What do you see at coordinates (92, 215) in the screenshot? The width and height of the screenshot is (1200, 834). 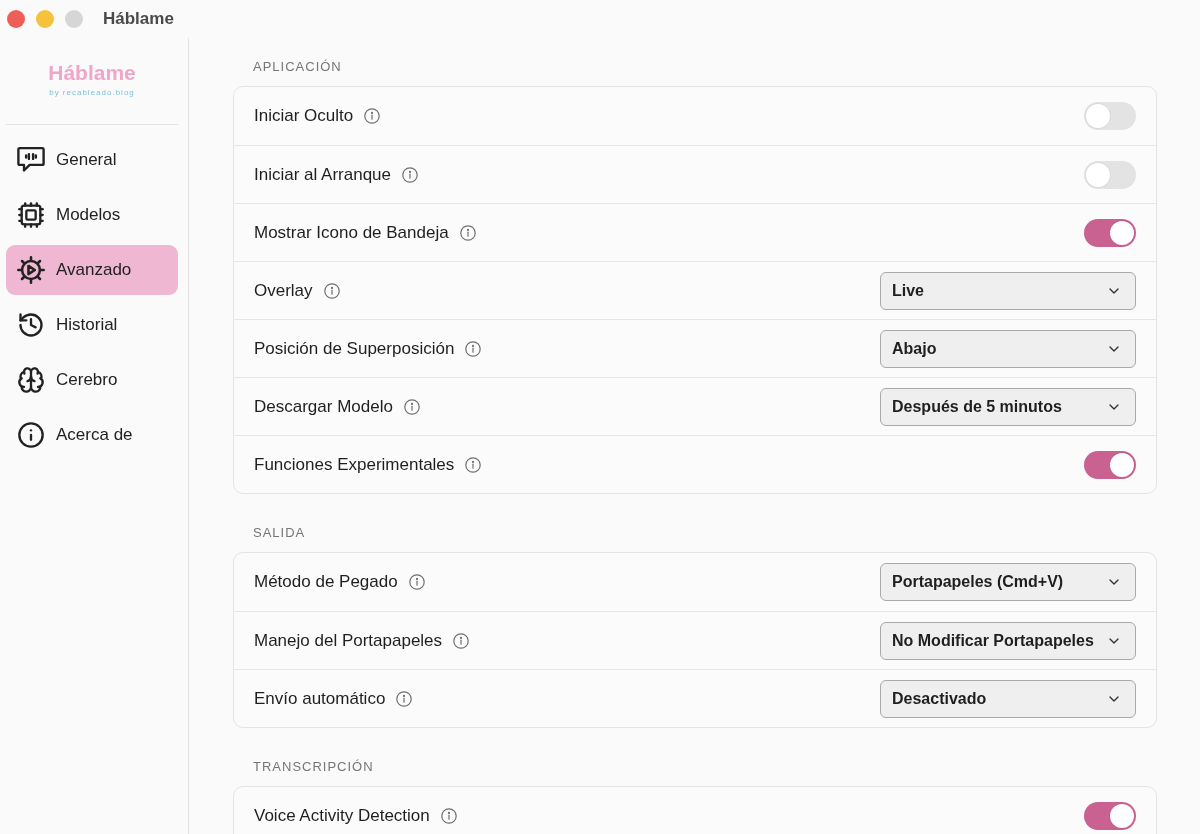 I see `sidebar-item: Modelos` at bounding box center [92, 215].